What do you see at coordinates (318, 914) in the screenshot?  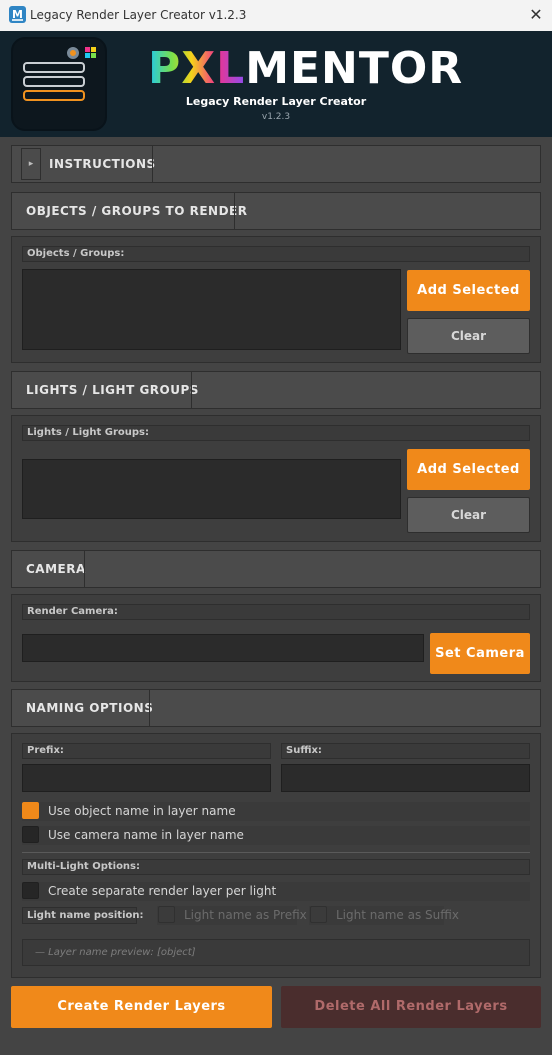 I see `light-as-suffix-checkbox` at bounding box center [318, 914].